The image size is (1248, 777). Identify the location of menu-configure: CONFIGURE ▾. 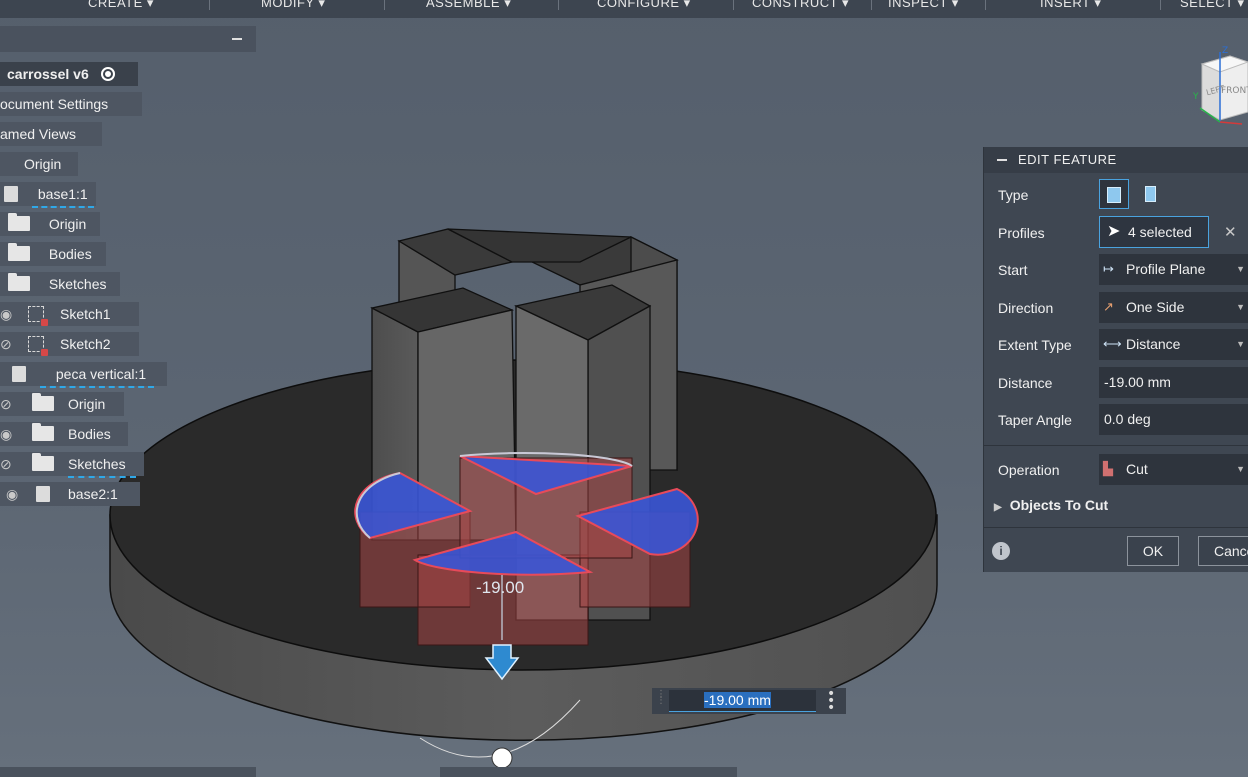
(644, 6).